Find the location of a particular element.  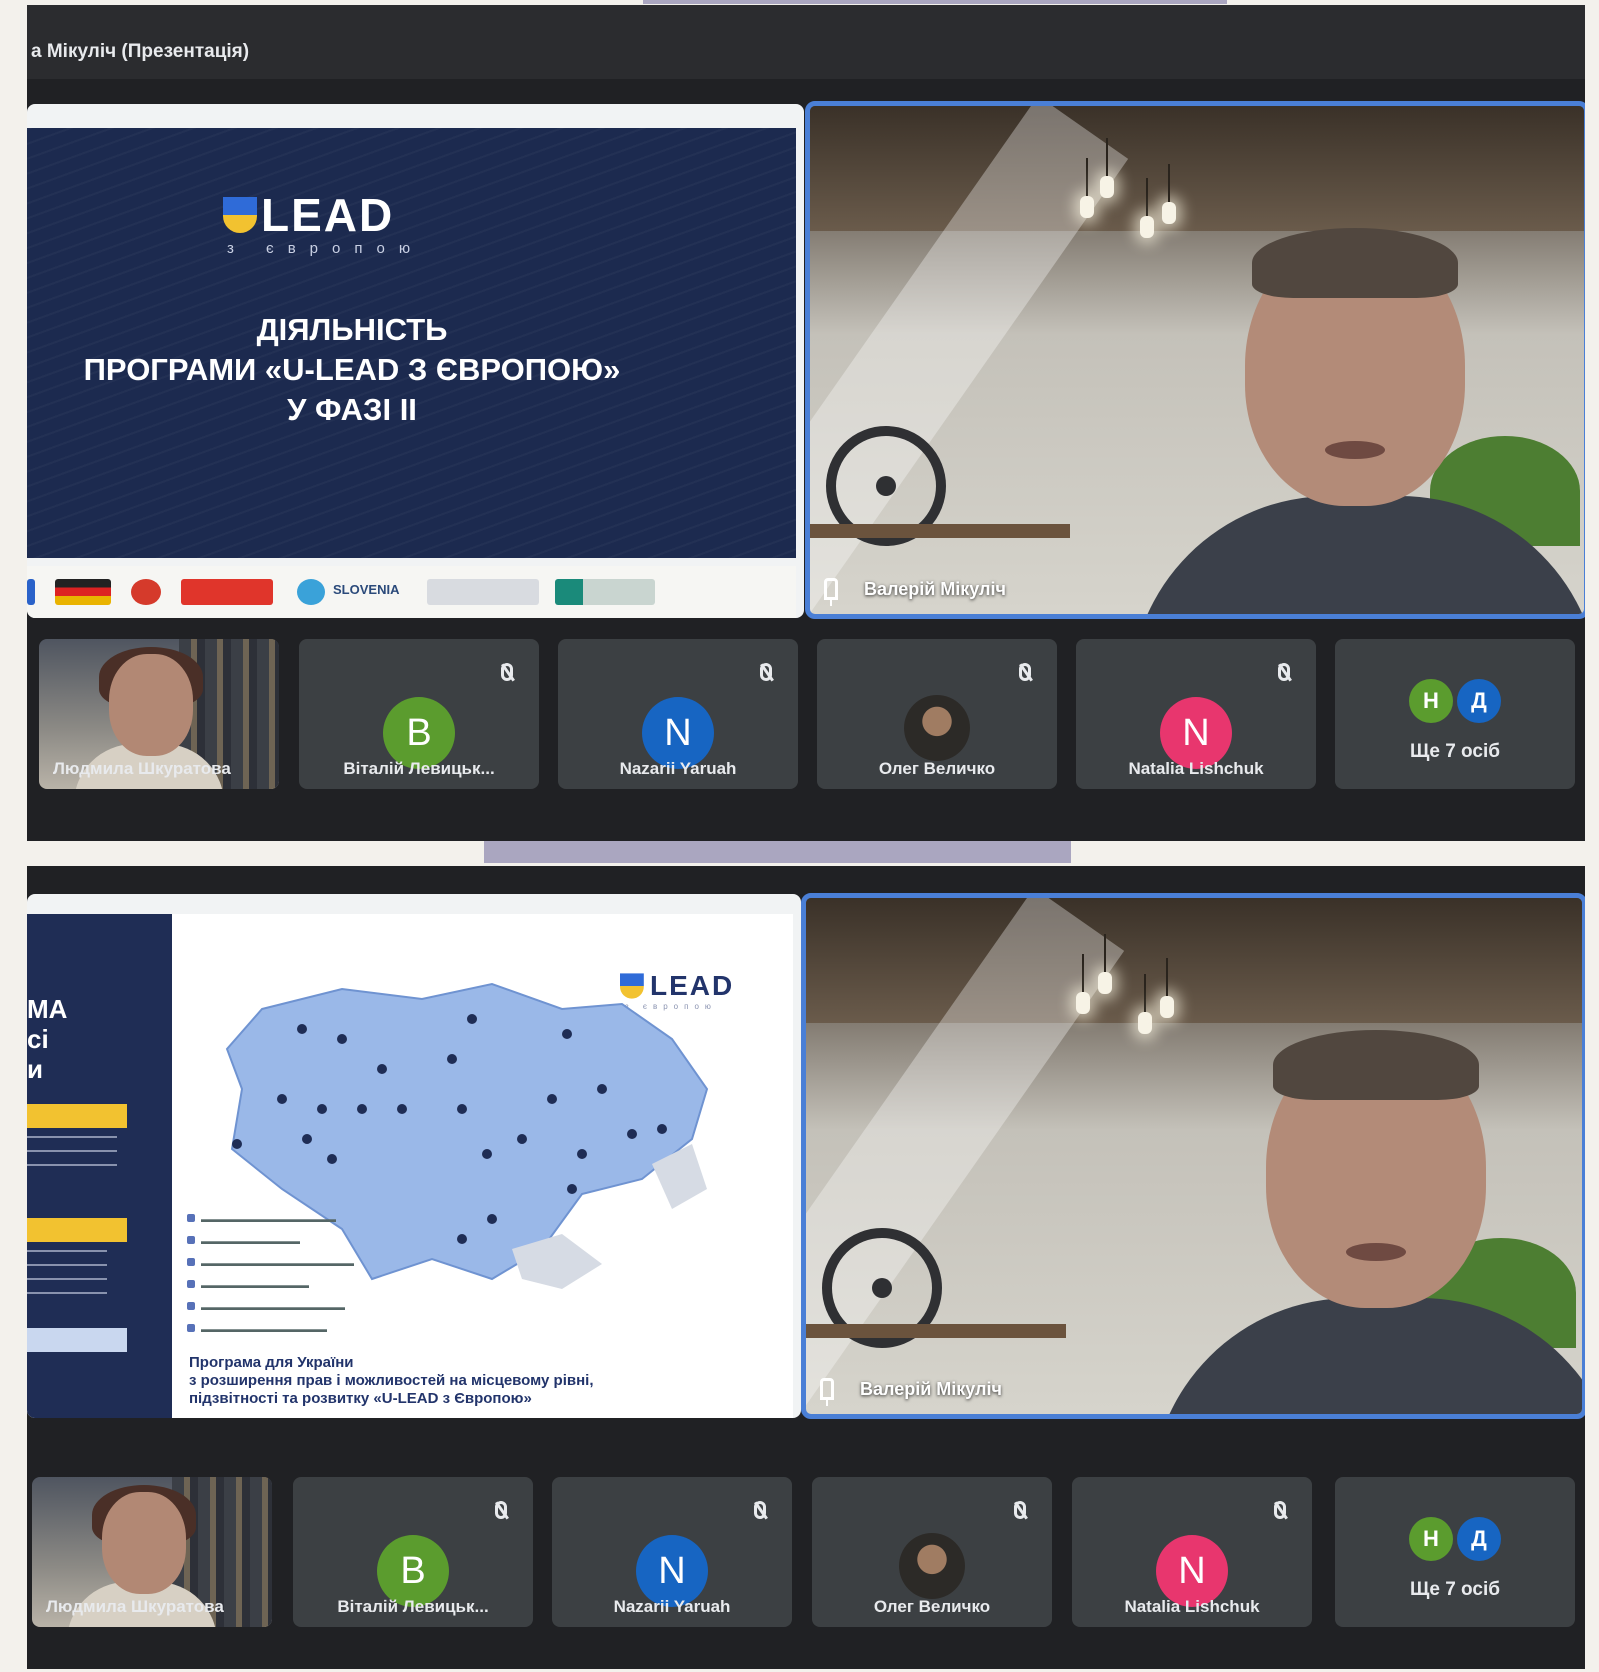

partner-logos-strip: SLOVENIA is located at coordinates (411, 592).